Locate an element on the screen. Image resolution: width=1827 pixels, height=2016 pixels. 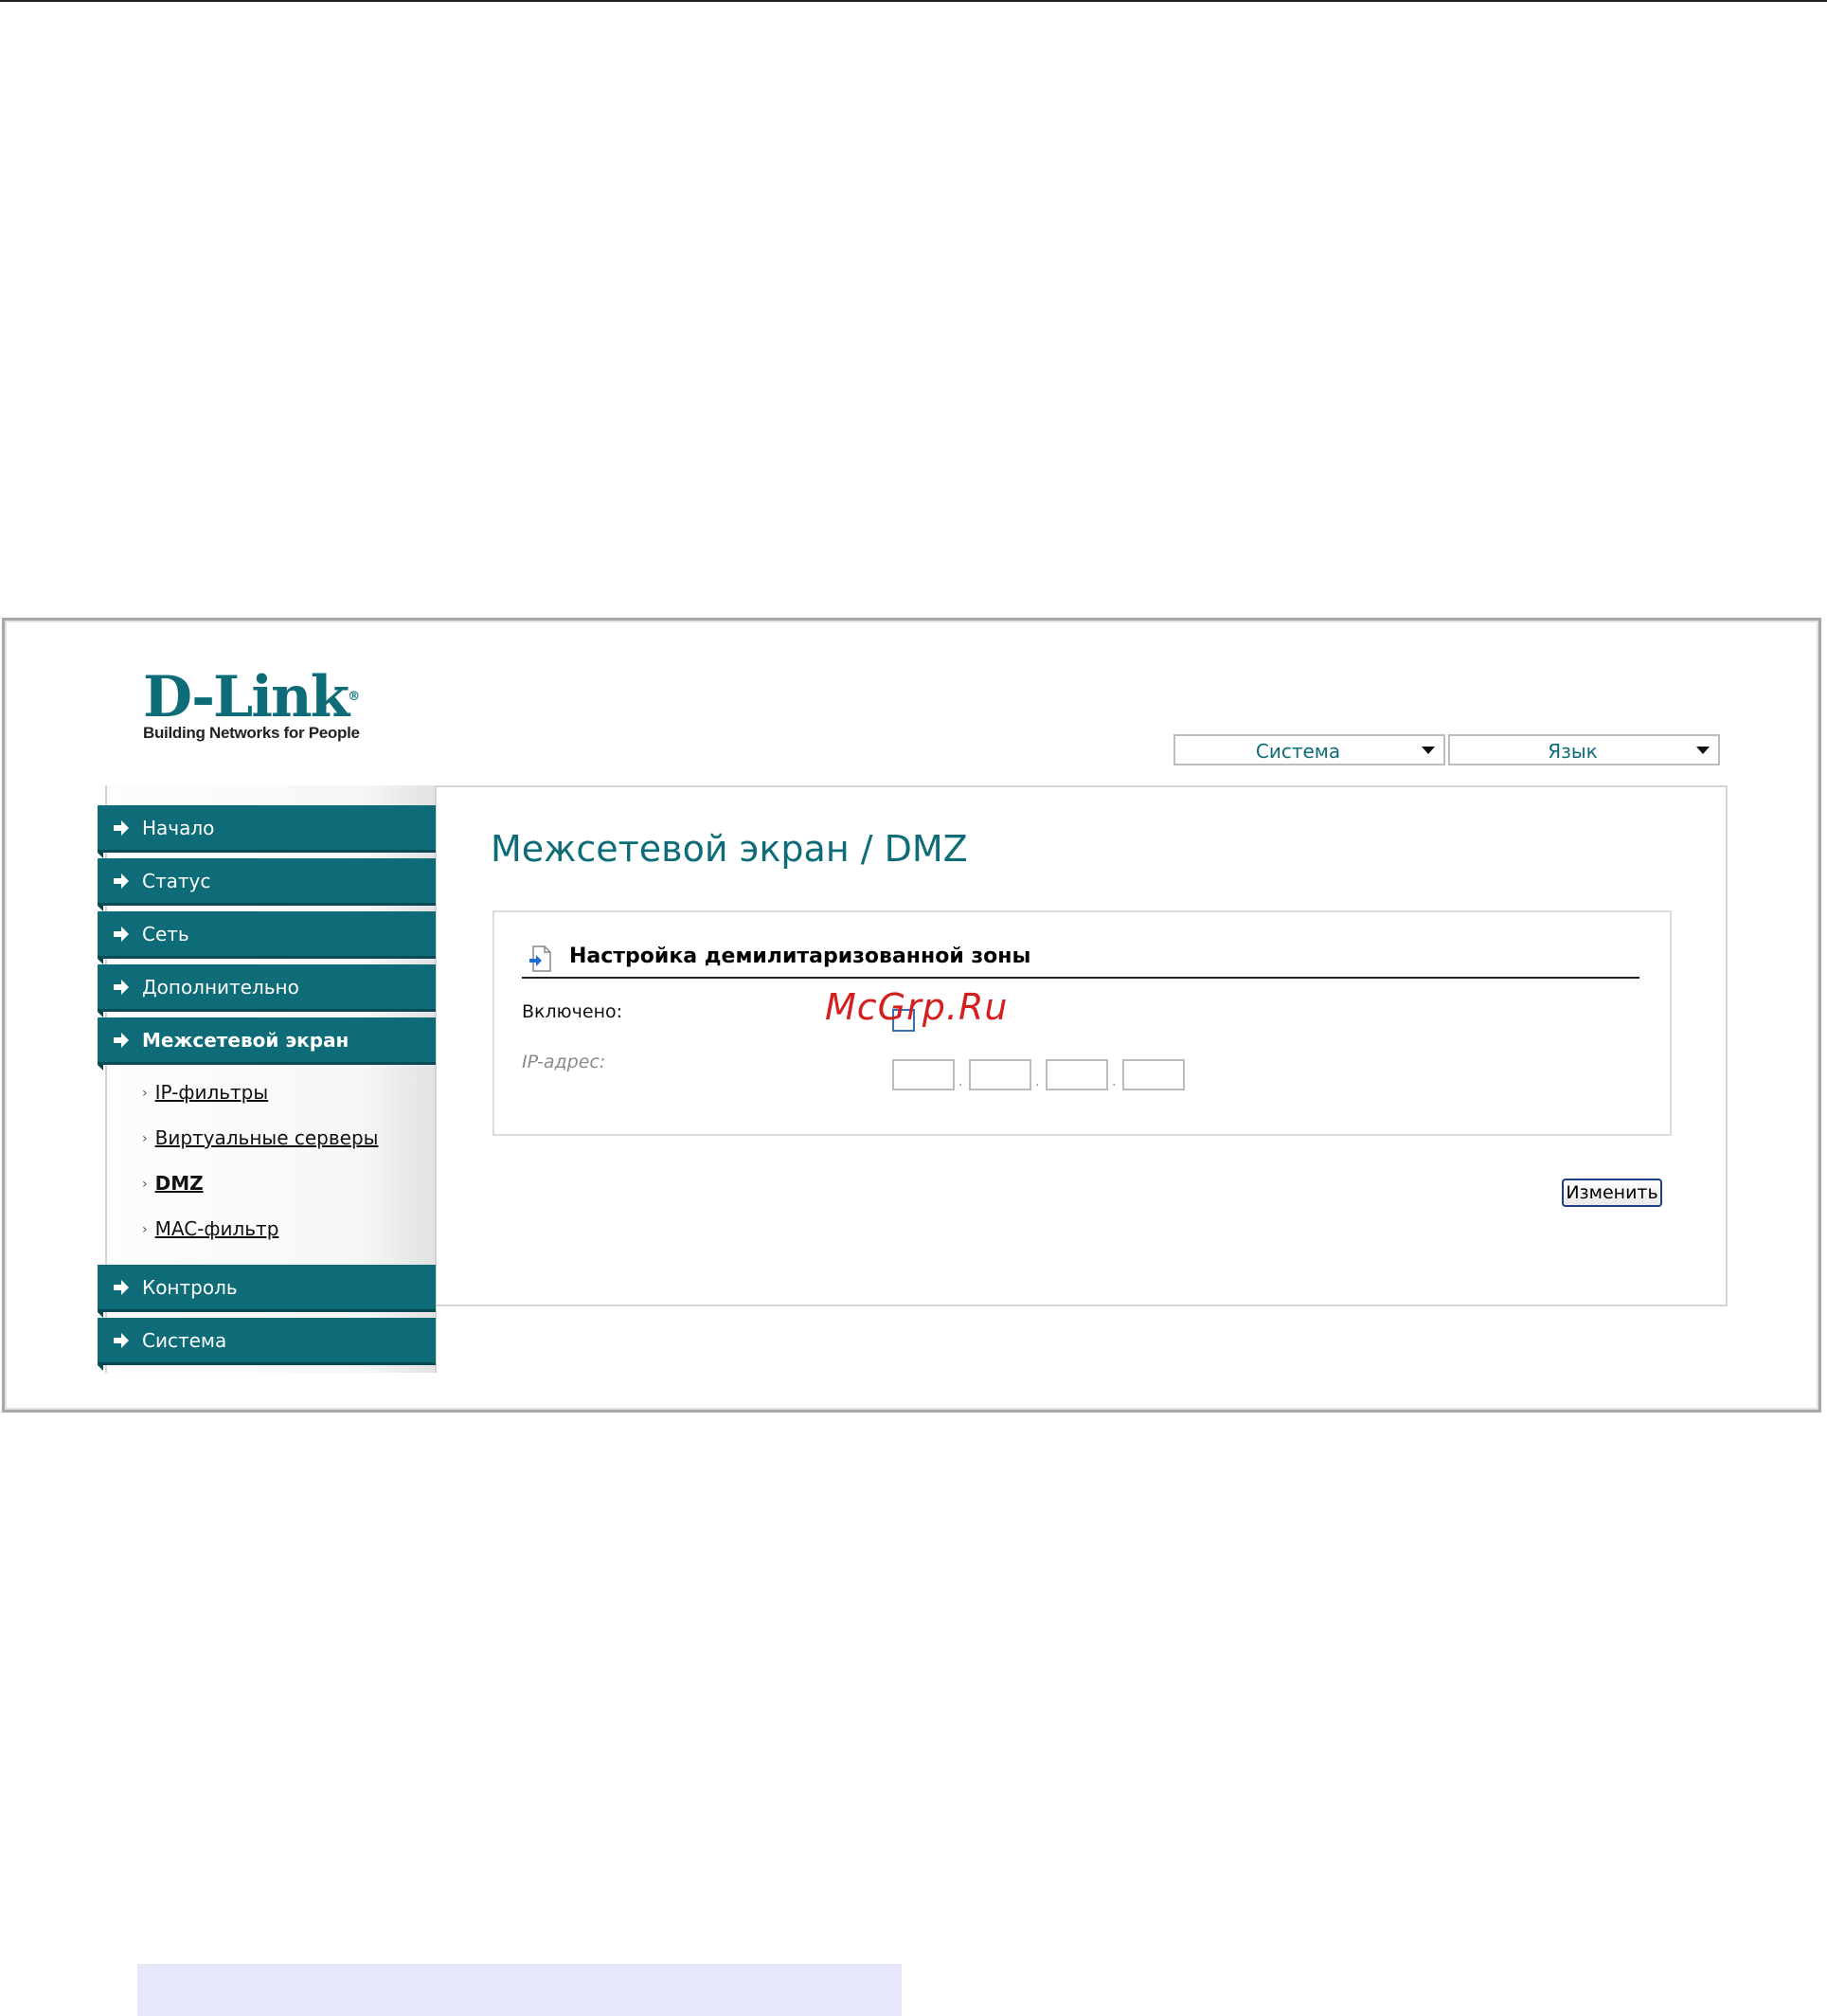
sidebar-item-firewall: Межсетевой экран is located at coordinates (267, 1044).